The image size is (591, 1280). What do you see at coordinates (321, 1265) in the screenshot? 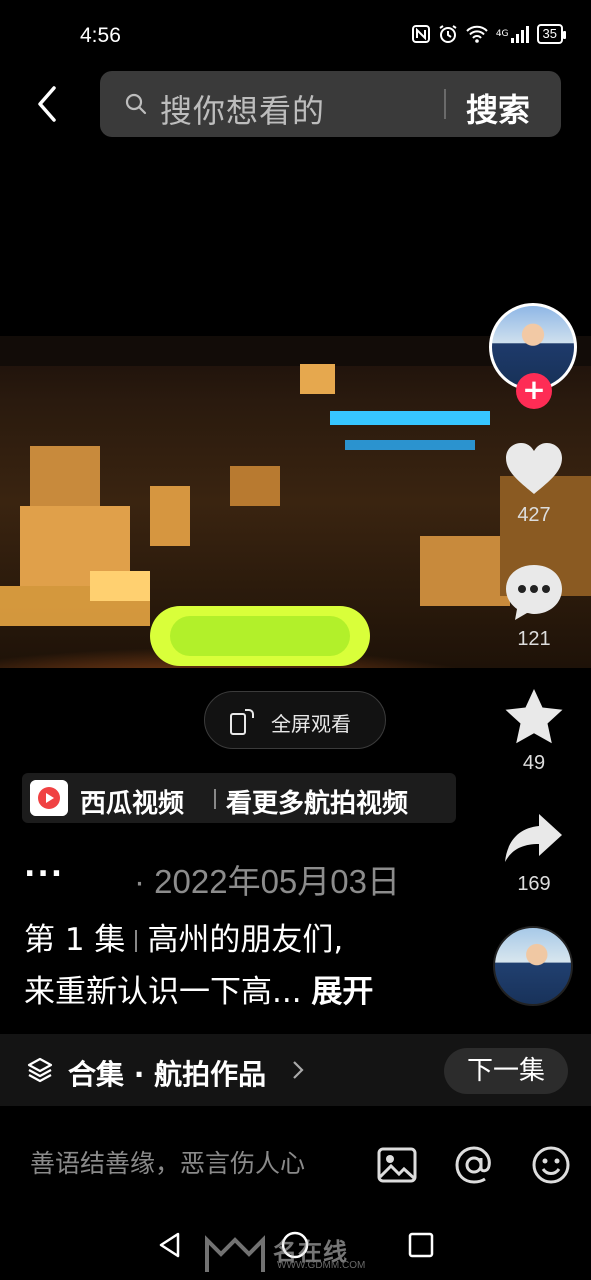
I see `watermark-url: WWW.GDMM.COM` at bounding box center [321, 1265].